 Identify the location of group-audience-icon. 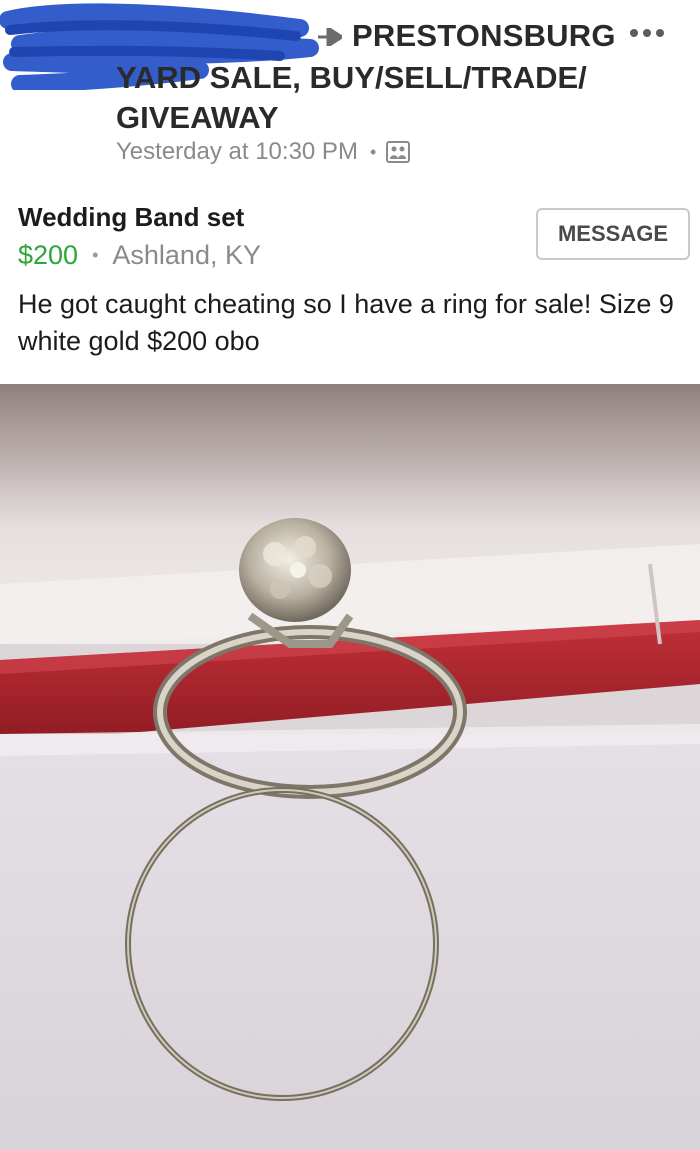
(398, 152).